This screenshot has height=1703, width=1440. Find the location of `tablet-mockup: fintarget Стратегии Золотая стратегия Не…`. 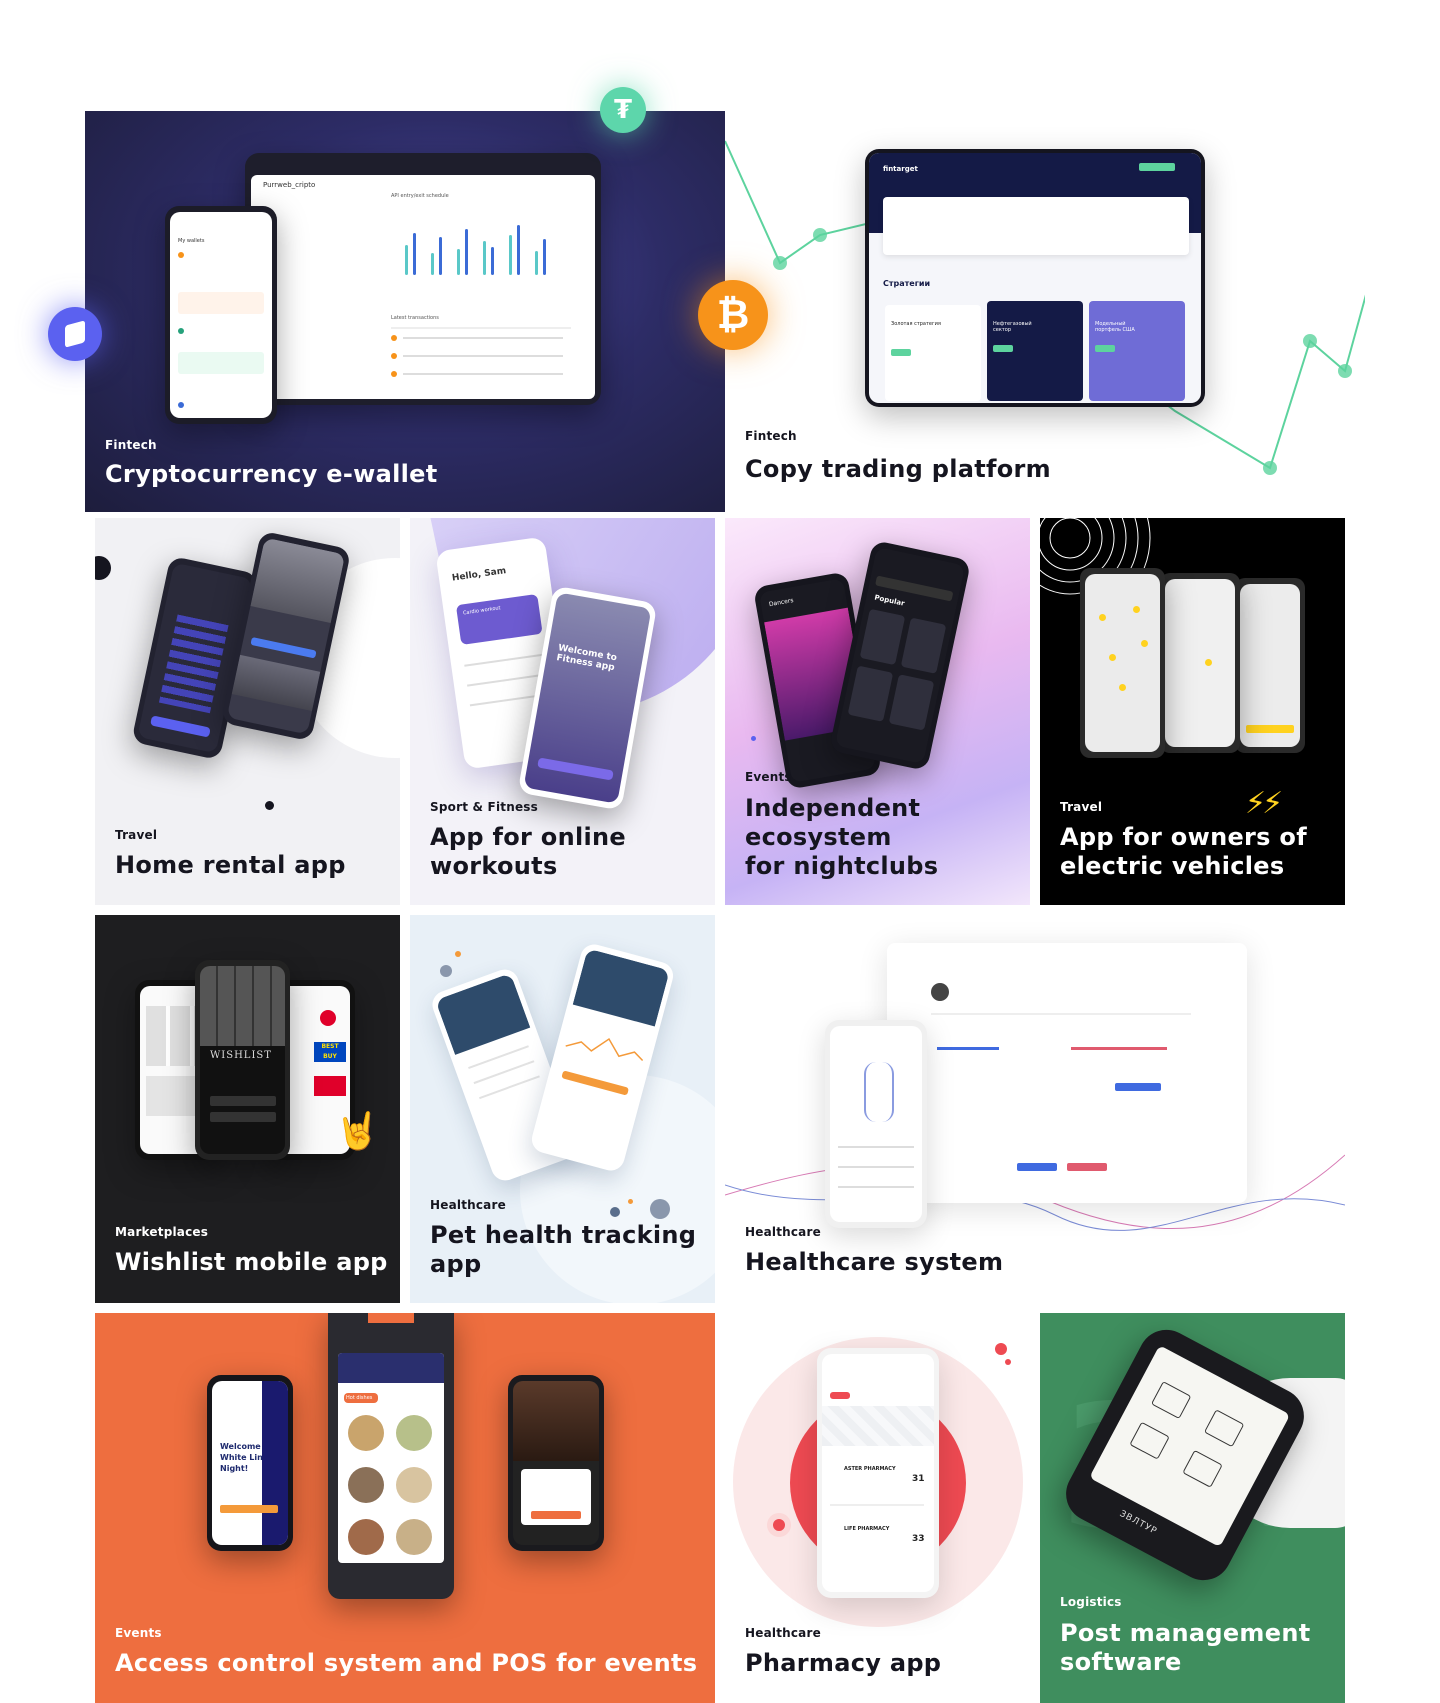

tablet-mockup: fintarget Стратегии Золотая стратегия Не… is located at coordinates (1035, 278).